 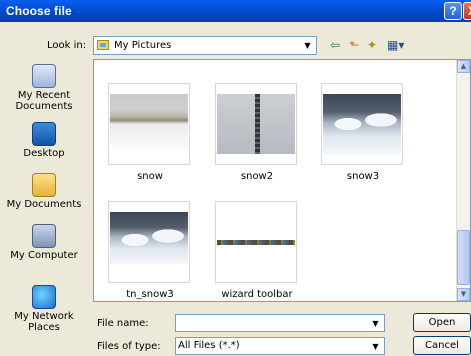 What do you see at coordinates (67, 45) in the screenshot?
I see `look-in-label: Look in:` at bounding box center [67, 45].